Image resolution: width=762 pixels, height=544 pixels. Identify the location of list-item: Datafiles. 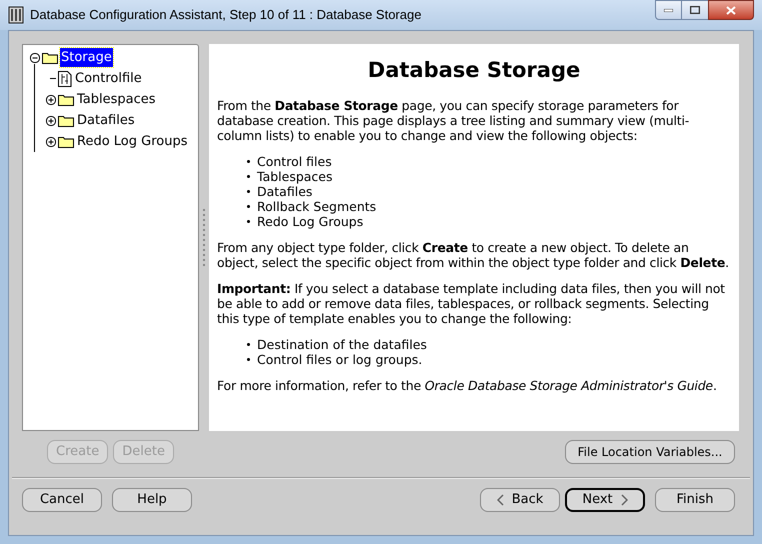
(284, 191).